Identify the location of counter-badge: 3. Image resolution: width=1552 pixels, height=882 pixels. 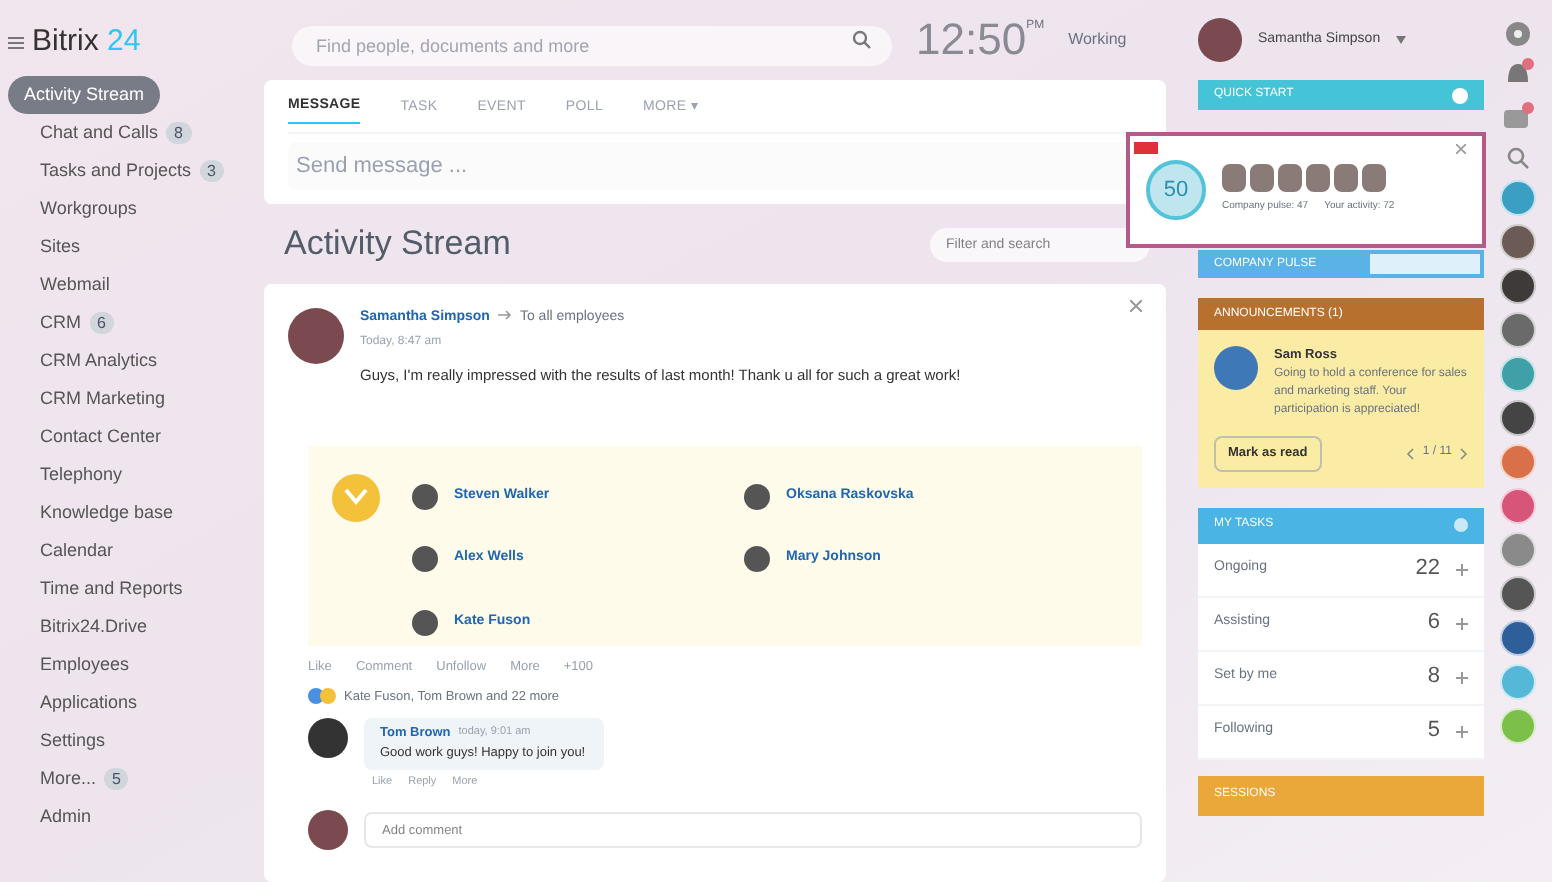
(211, 171).